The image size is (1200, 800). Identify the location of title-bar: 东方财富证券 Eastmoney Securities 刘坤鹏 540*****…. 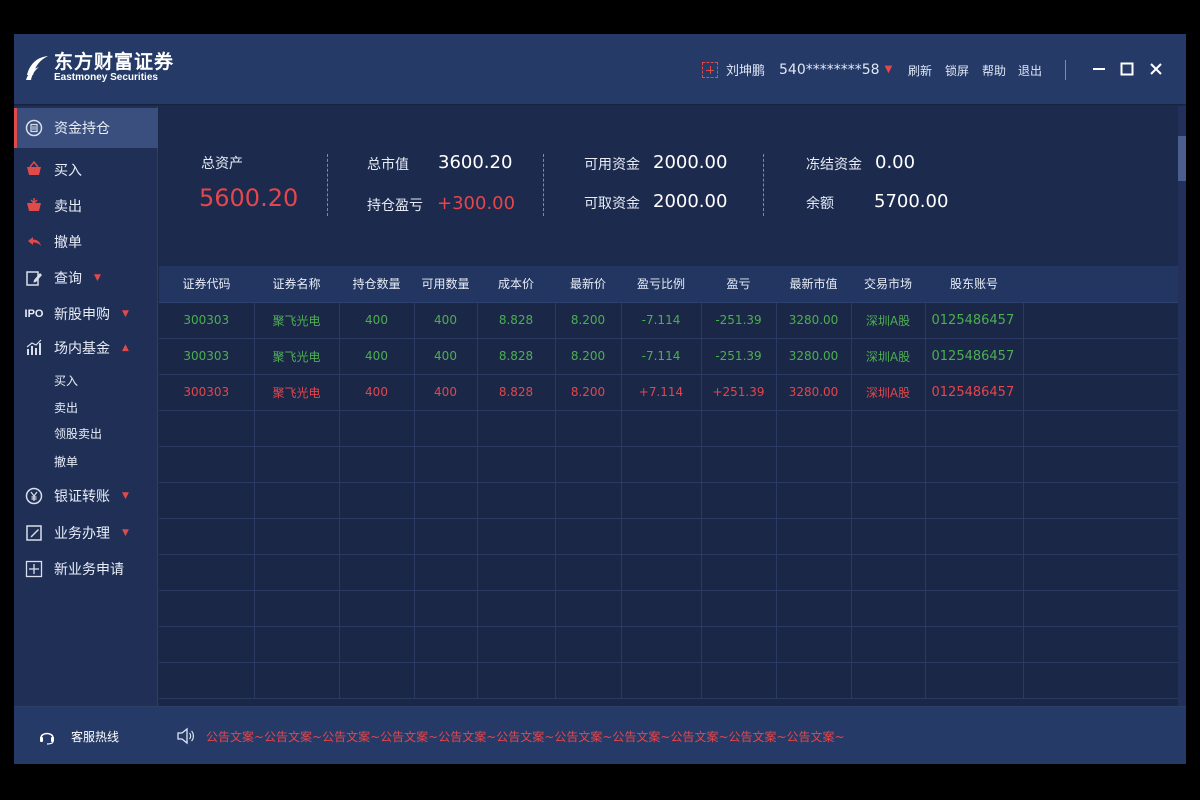
(600, 69).